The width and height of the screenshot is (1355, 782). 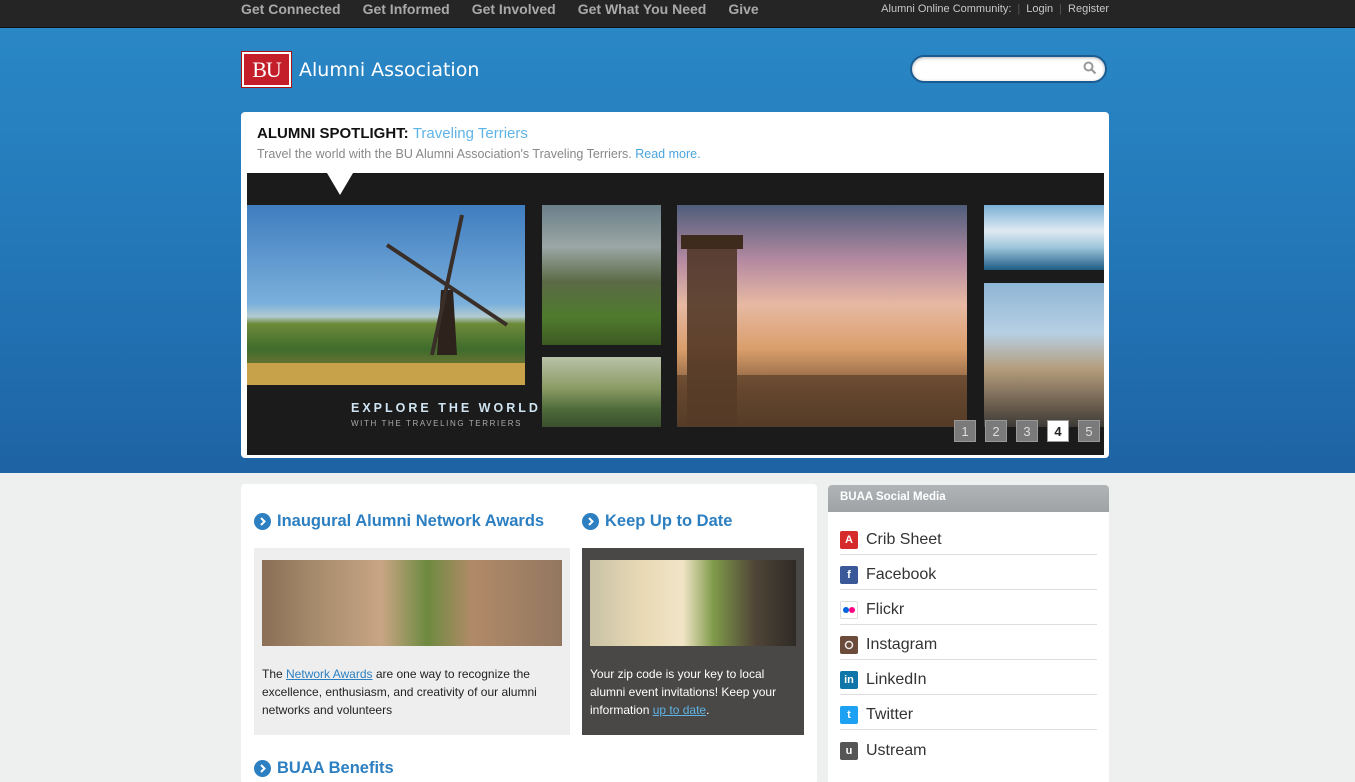 I want to click on cathedral-photo, so click(x=1044, y=355).